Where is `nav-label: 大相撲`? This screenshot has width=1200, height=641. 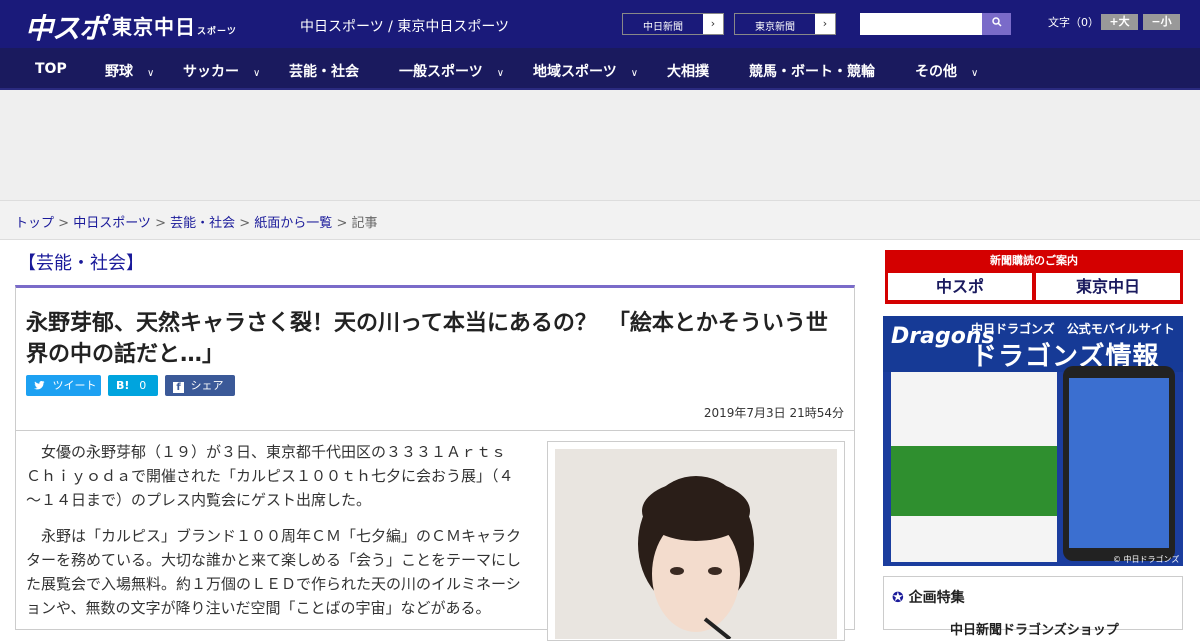
nav-label: 大相撲 is located at coordinates (688, 72).